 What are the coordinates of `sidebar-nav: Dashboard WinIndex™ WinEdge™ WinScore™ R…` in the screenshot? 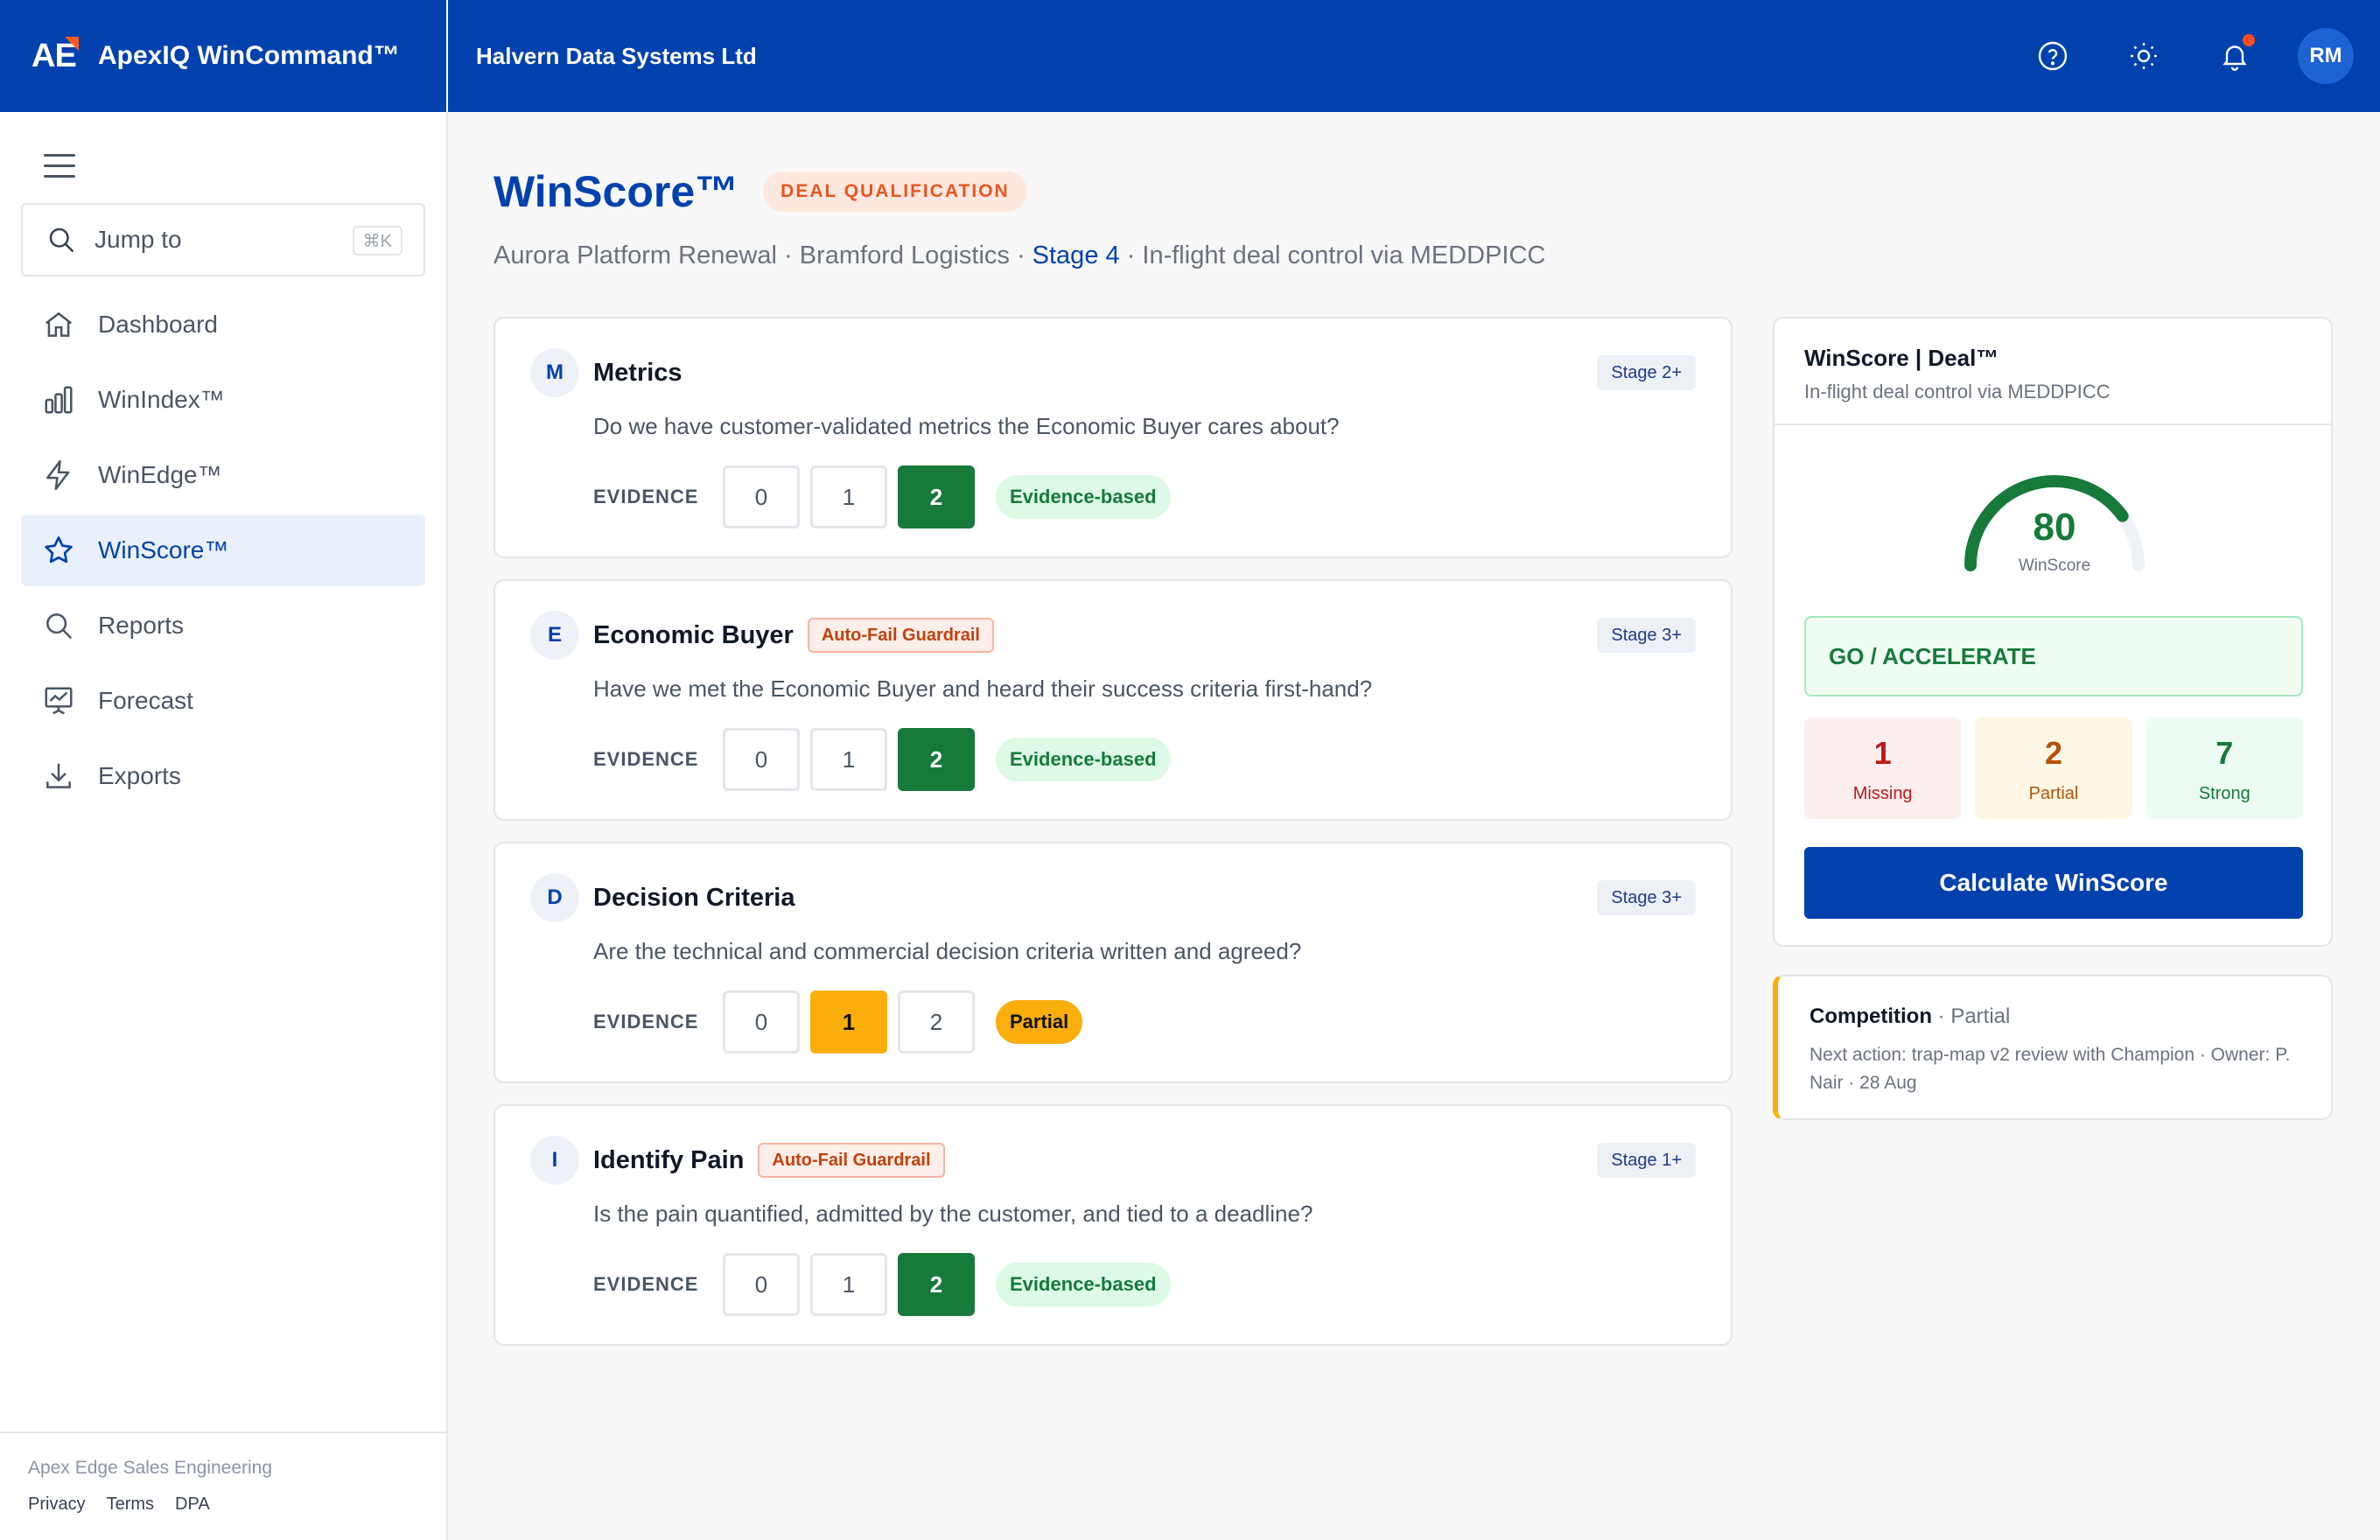 It's located at (223, 552).